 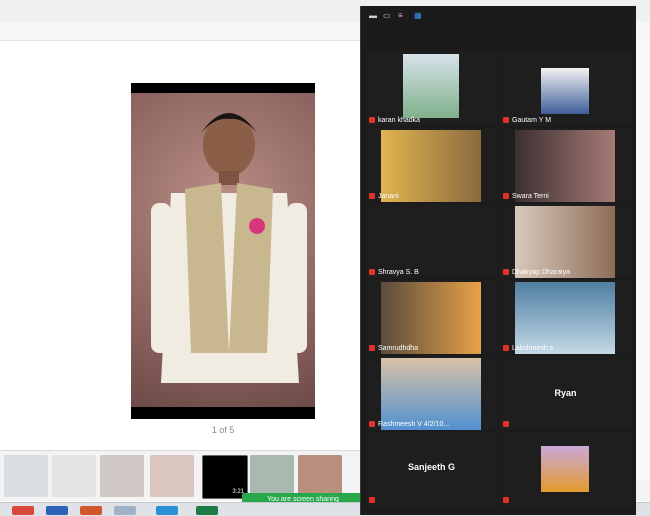 What do you see at coordinates (498, 16) in the screenshot?
I see `panel-header: ▬ ▭ ≡ ▦` at bounding box center [498, 16].